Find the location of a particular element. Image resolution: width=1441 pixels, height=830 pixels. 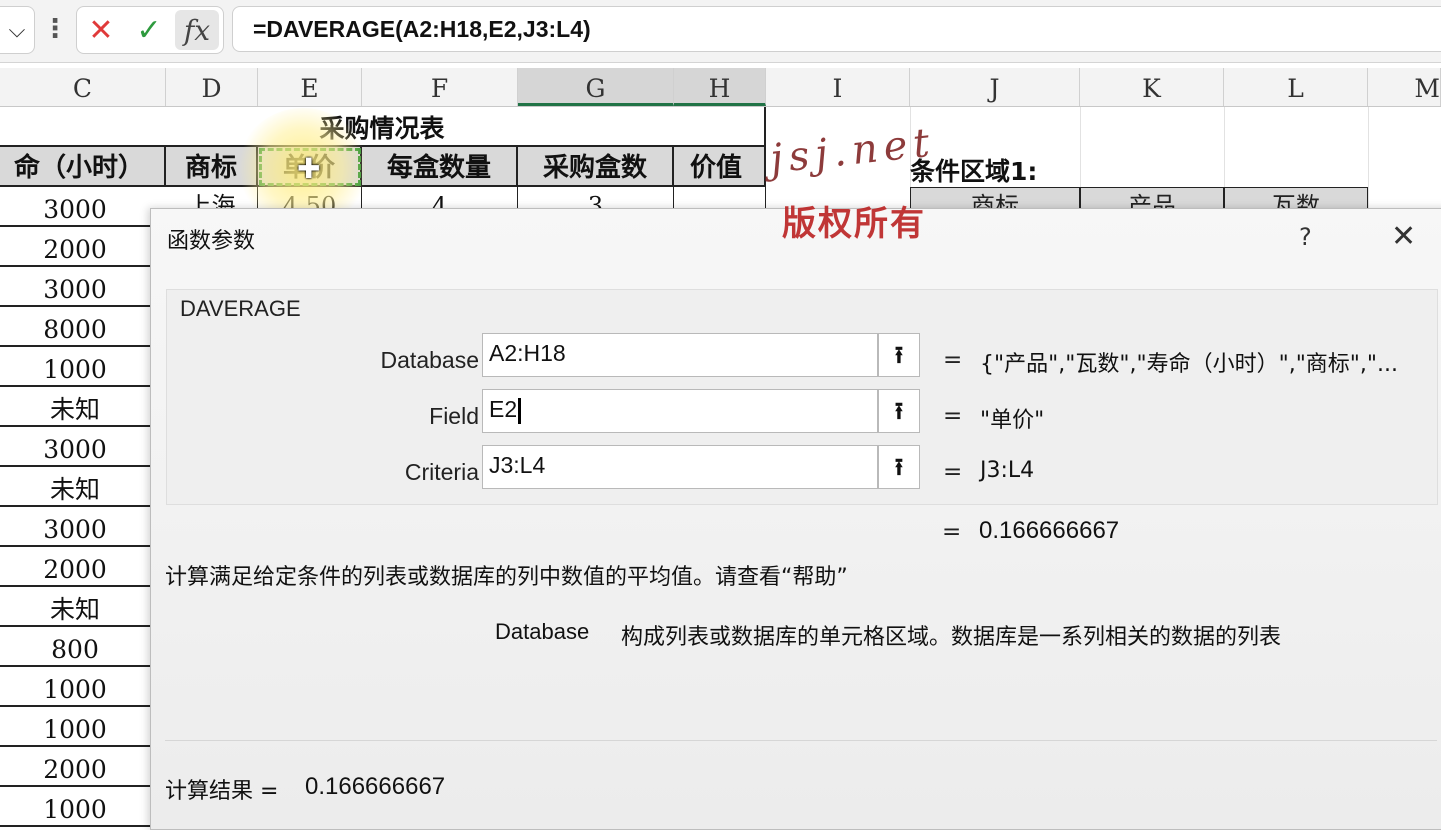

column-header-j: J is located at coordinates (995, 87).